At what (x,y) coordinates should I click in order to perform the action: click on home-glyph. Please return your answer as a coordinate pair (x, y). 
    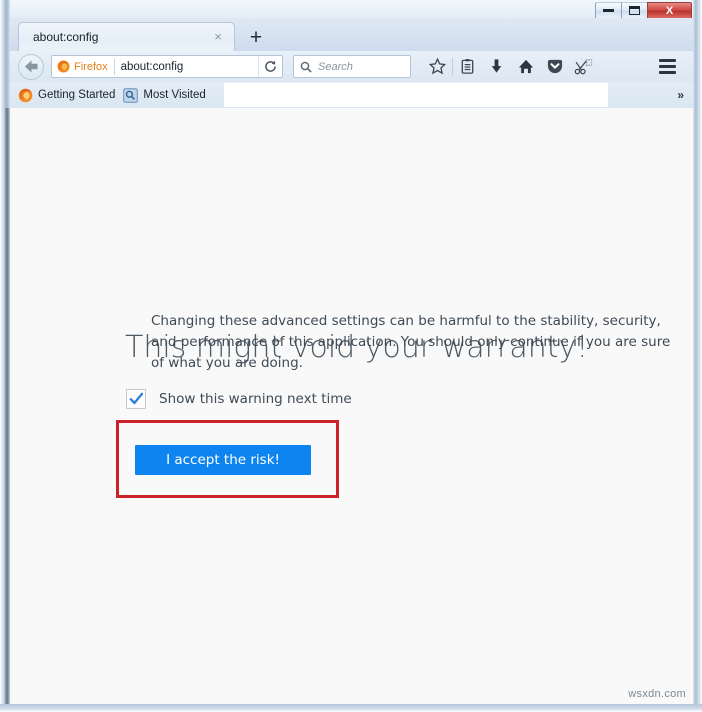
    Looking at the image, I should click on (525, 66).